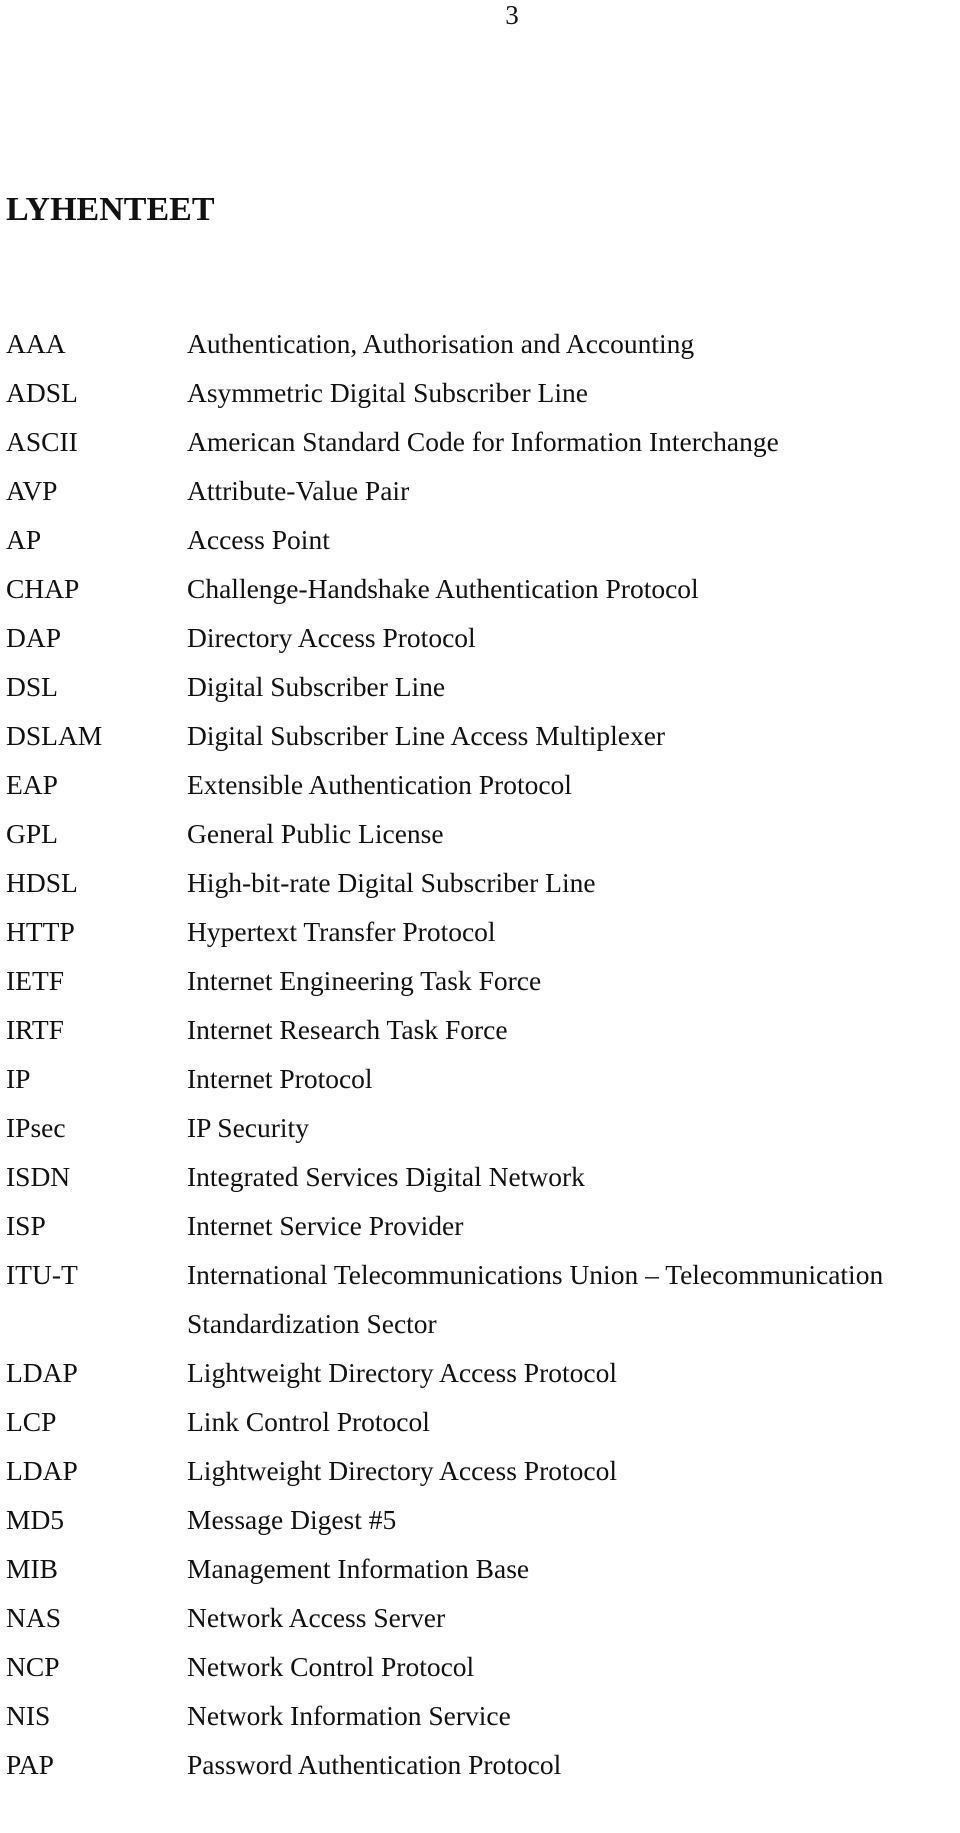  I want to click on abbreviation-definition: Internet Service Provider, so click(325, 1225).